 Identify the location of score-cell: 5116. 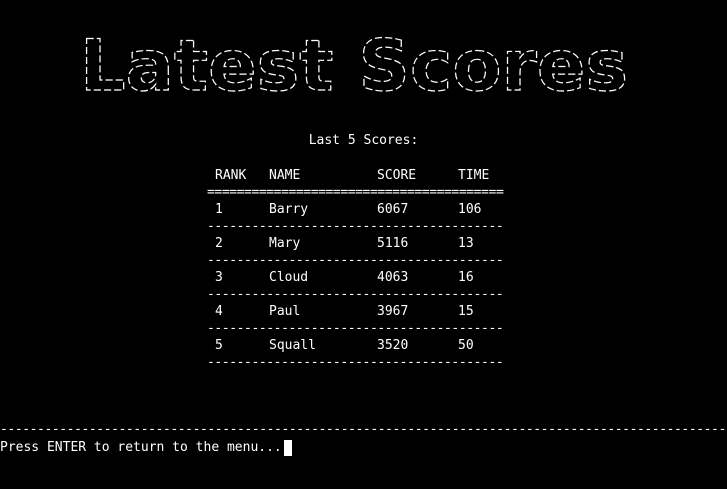
(393, 243).